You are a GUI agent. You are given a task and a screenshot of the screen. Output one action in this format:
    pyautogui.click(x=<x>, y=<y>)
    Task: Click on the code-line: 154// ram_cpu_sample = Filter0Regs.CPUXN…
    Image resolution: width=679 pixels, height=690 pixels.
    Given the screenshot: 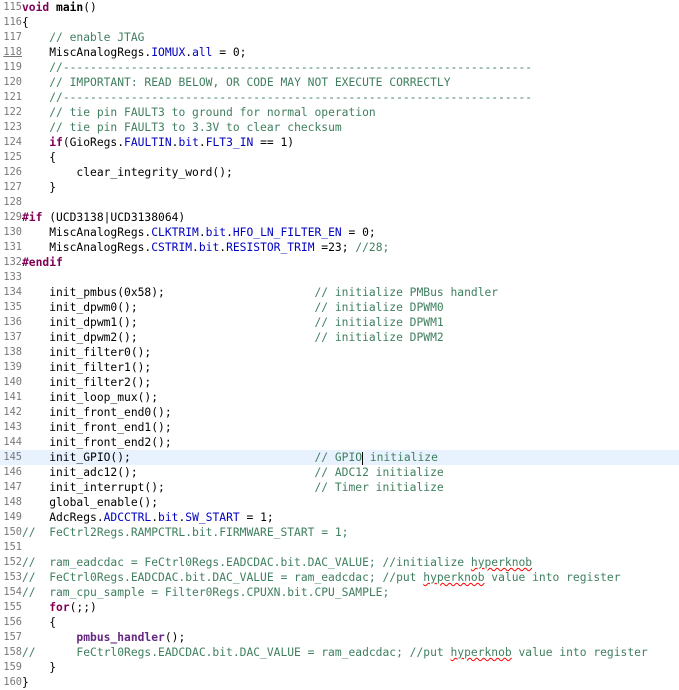 What is the action you would take?
    pyautogui.click(x=339, y=592)
    